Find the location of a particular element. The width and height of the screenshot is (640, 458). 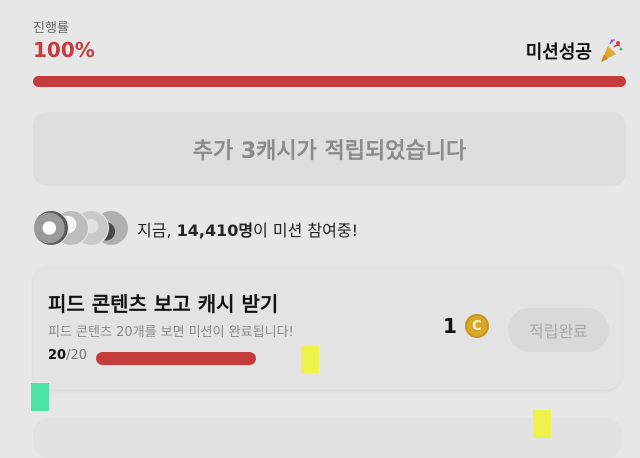

reward-banner-text: 추가 3캐시가 적립되었습니다 is located at coordinates (329, 151).